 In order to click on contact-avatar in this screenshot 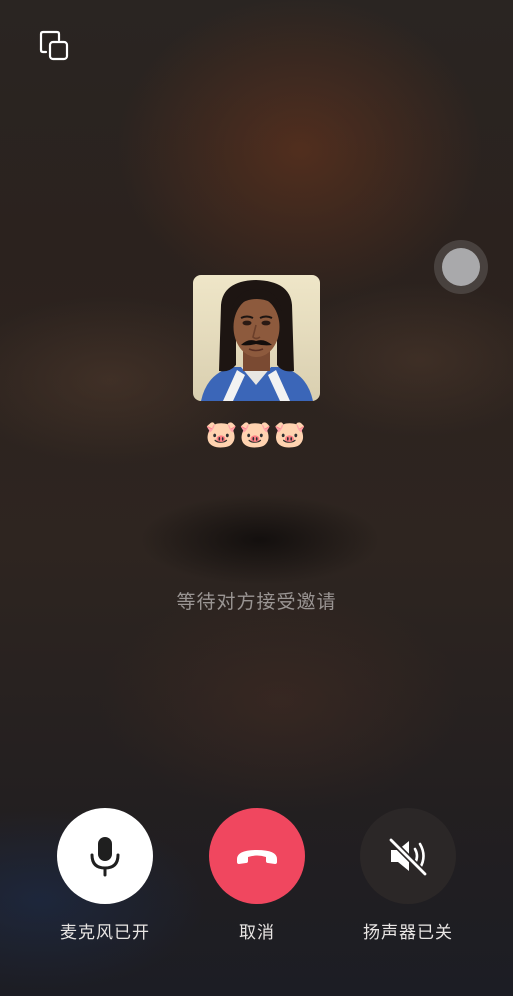, I will do `click(256, 338)`.